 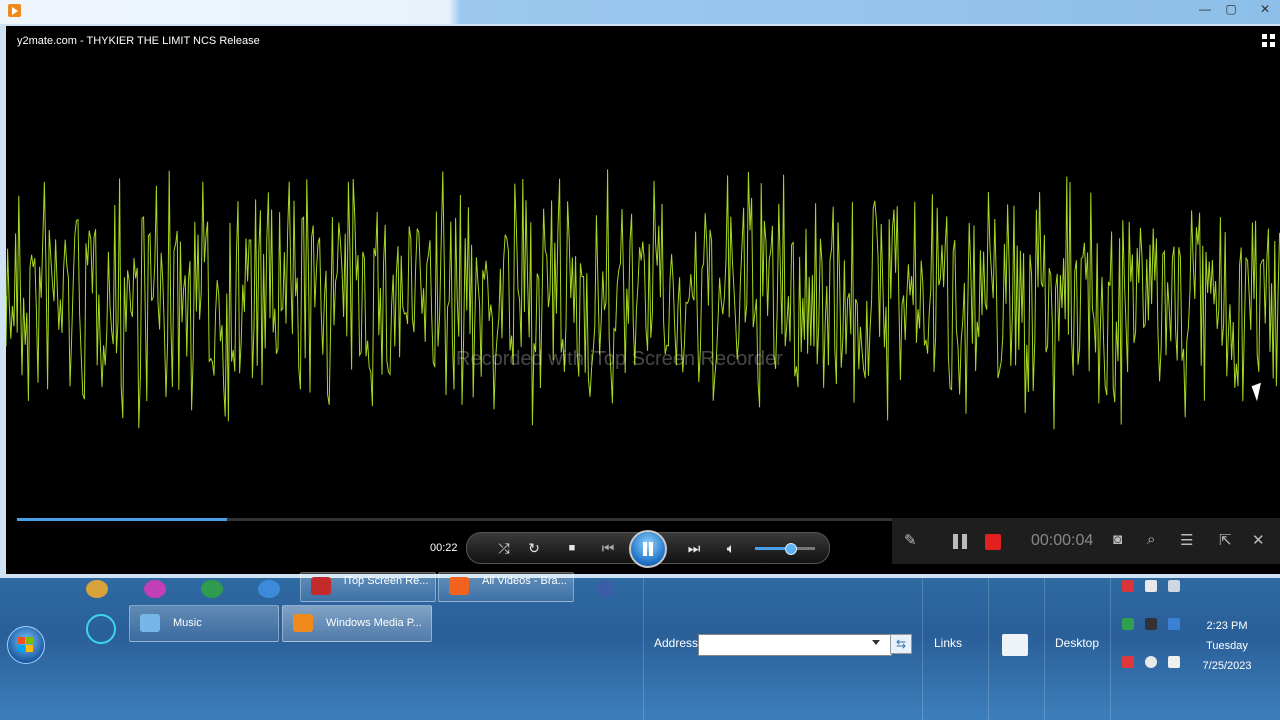 What do you see at coordinates (1265, 9) in the screenshot?
I see `close-button: ✕` at bounding box center [1265, 9].